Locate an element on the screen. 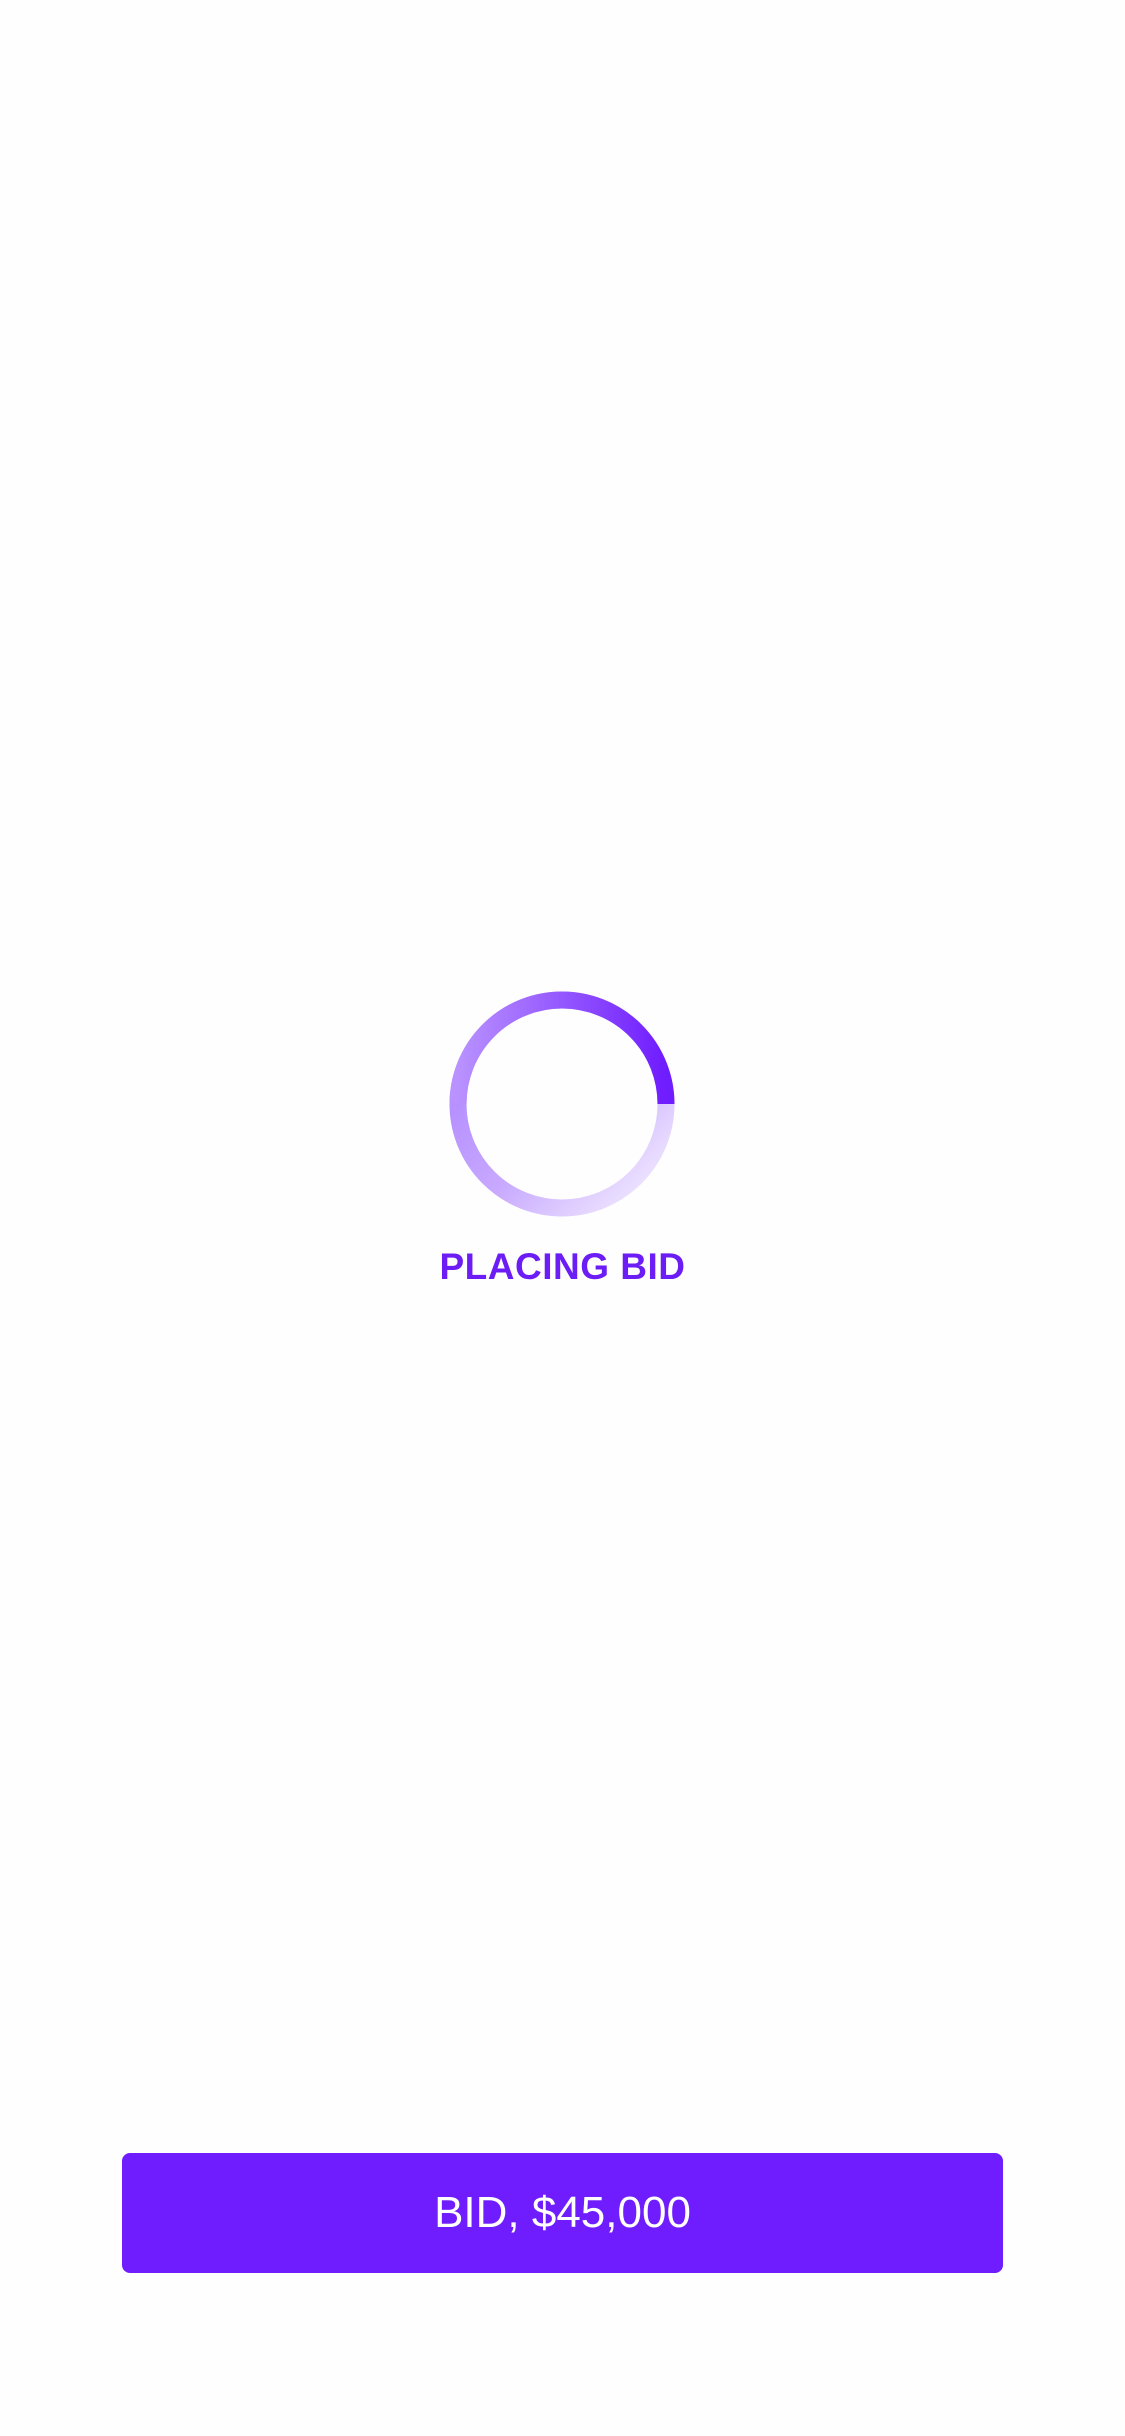 Image resolution: width=1125 pixels, height=2436 pixels. bid-loading-indicator: PLACING BID is located at coordinates (562, 1140).